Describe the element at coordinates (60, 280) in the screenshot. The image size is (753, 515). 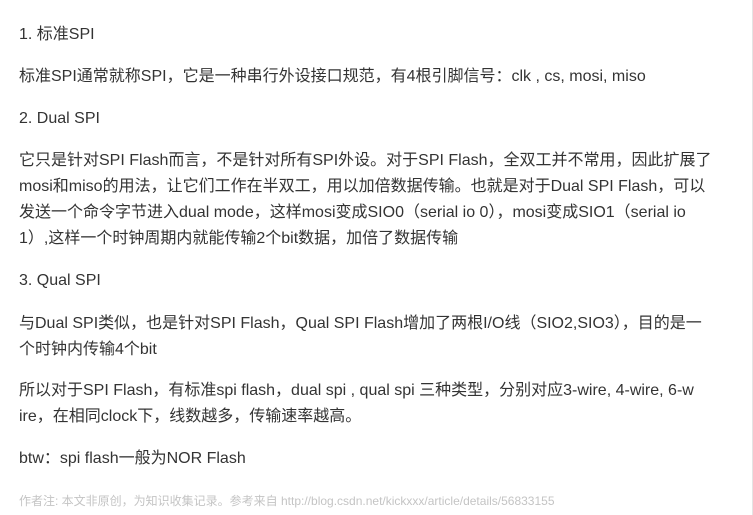
I see `section-heading: 3. Qual SPI` at that location.